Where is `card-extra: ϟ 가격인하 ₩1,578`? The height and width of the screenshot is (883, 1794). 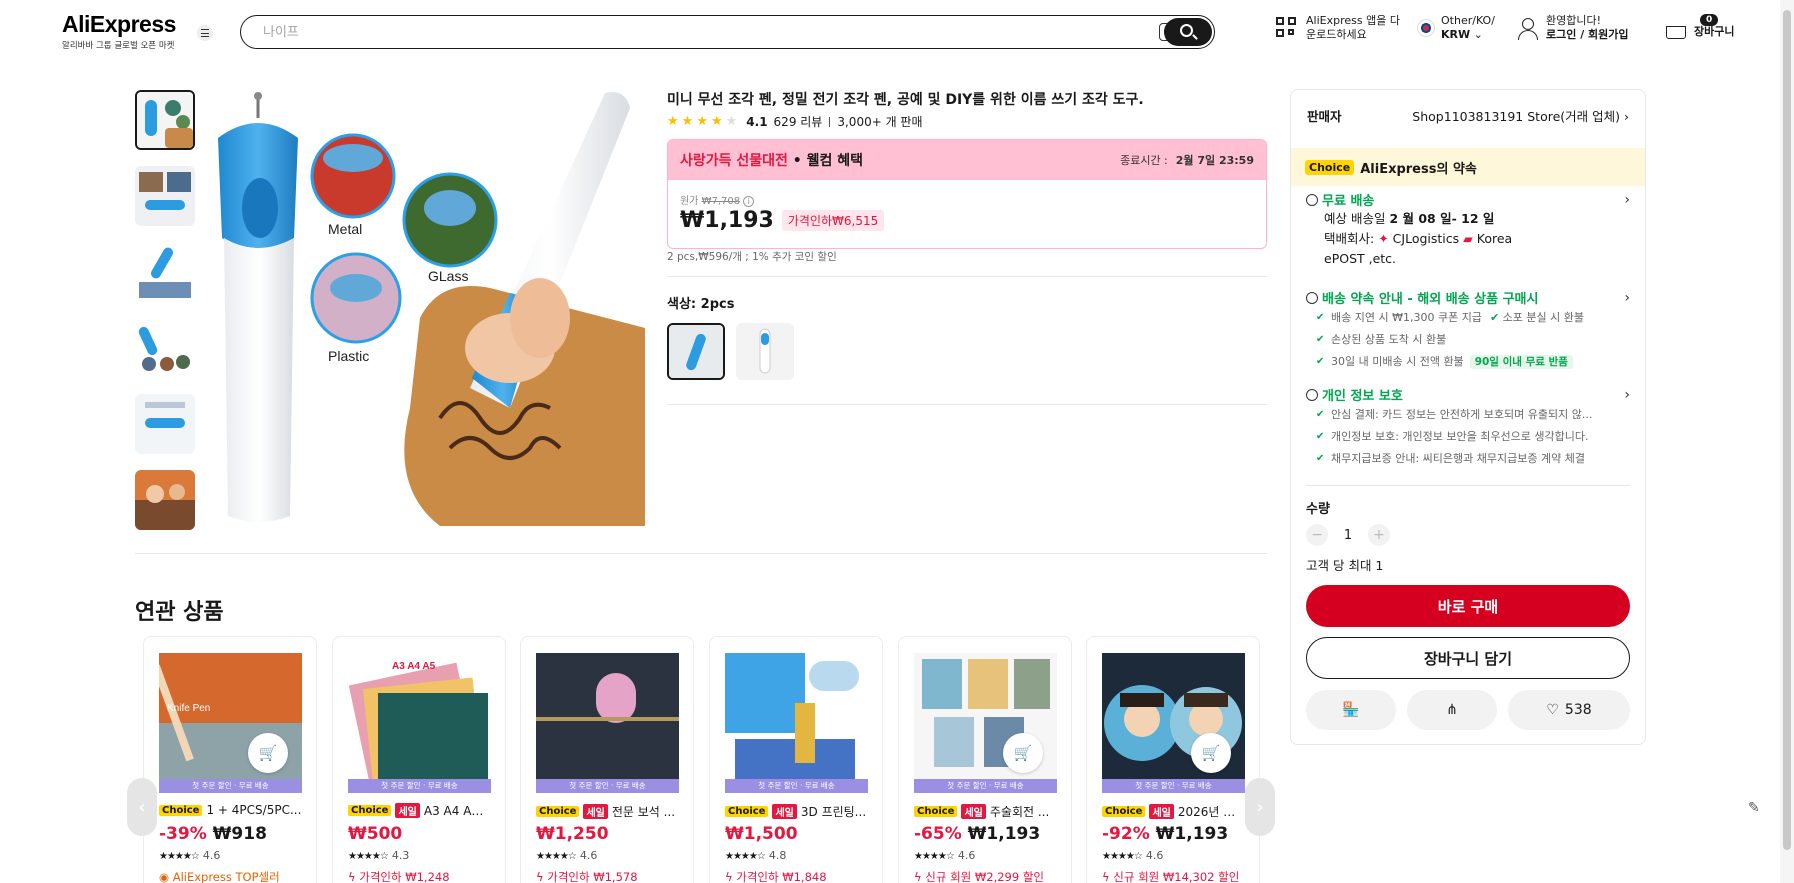
card-extra: ϟ 가격인하 ₩1,578 is located at coordinates (587, 876).